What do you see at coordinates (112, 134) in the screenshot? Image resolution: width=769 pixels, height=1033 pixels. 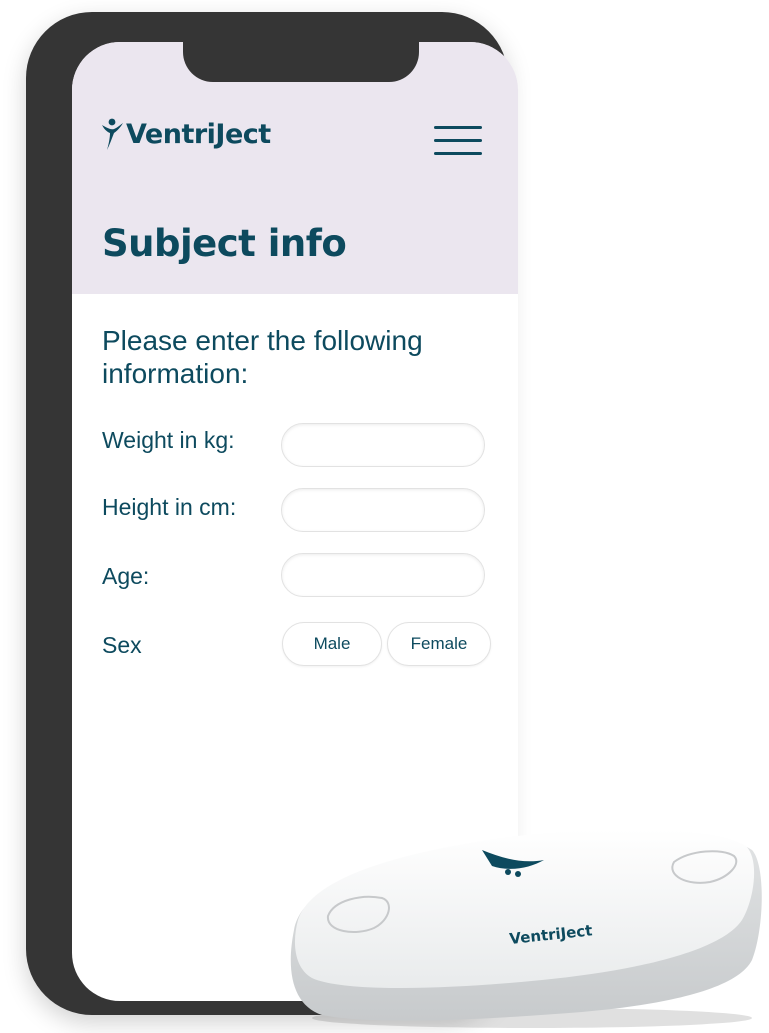 I see `logo-figure-icon` at bounding box center [112, 134].